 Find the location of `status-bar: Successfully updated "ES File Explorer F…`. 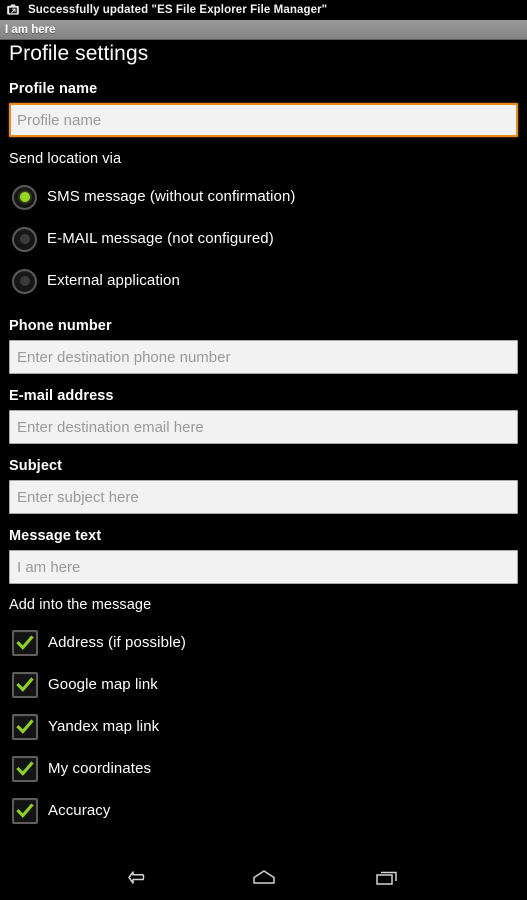

status-bar: Successfully updated "ES File Explorer F… is located at coordinates (263, 10).